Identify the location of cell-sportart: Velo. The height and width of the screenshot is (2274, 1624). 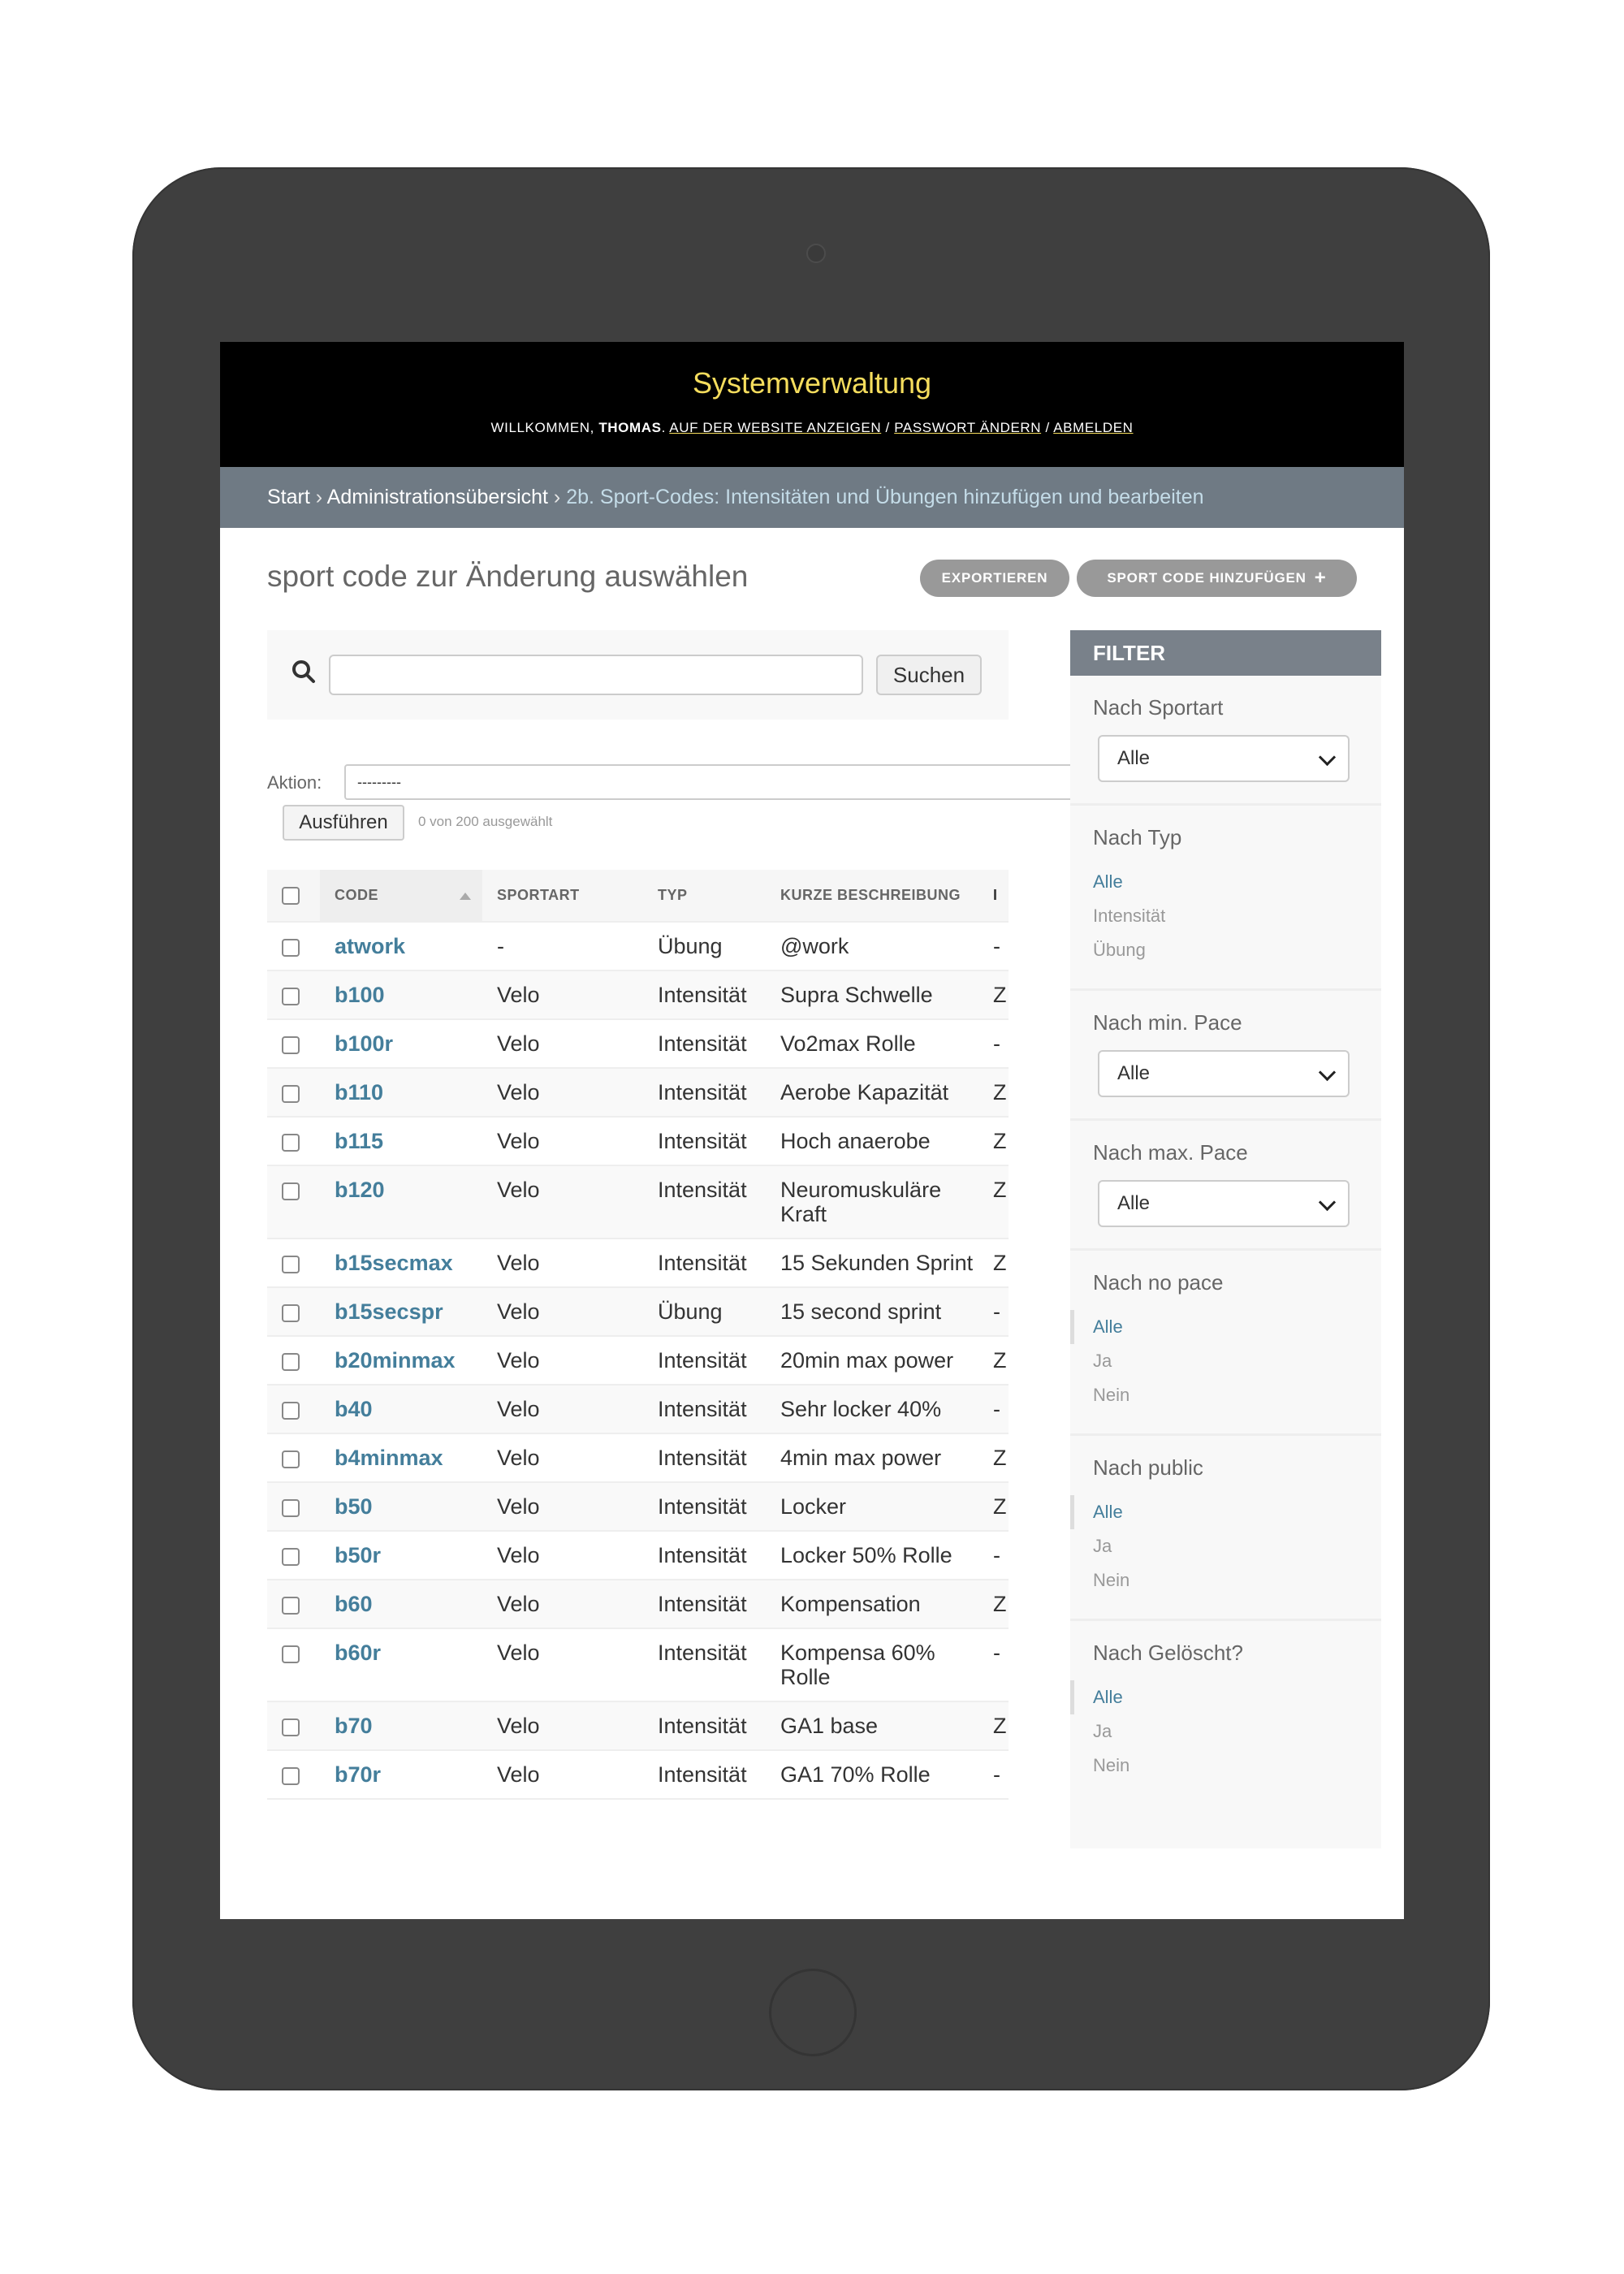
(563, 1312).